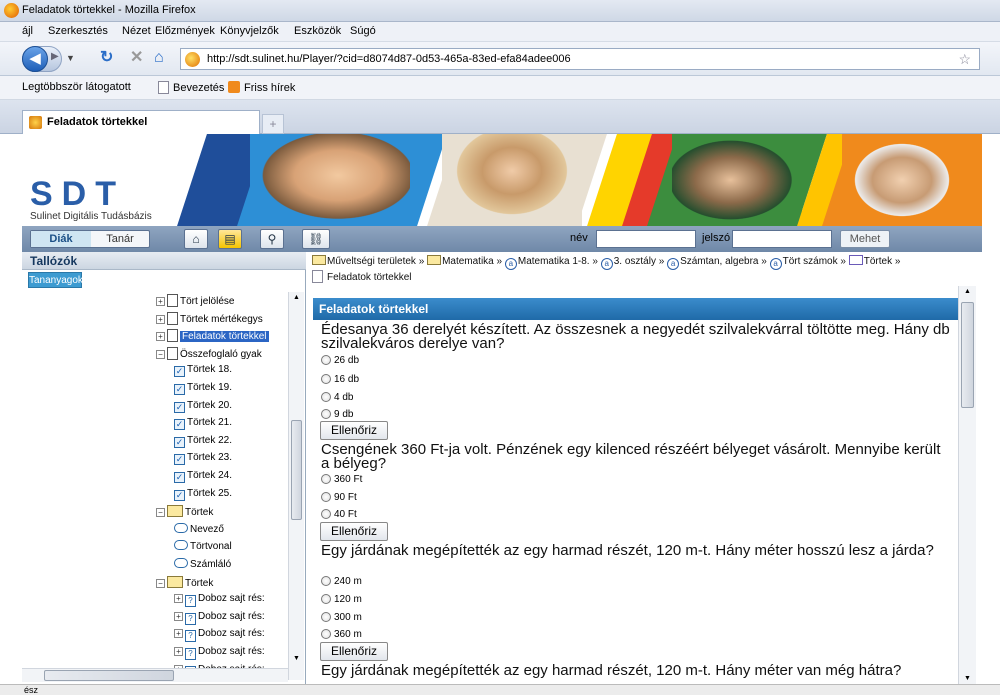 The image size is (1000, 695). I want to click on breadcrumb-item: Matematika 1-8., so click(554, 261).